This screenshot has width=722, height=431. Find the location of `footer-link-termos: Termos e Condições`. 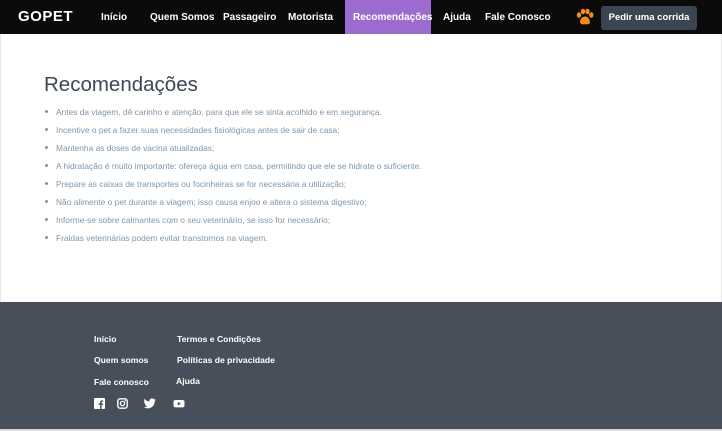

footer-link-termos: Termos e Condições is located at coordinates (219, 339).